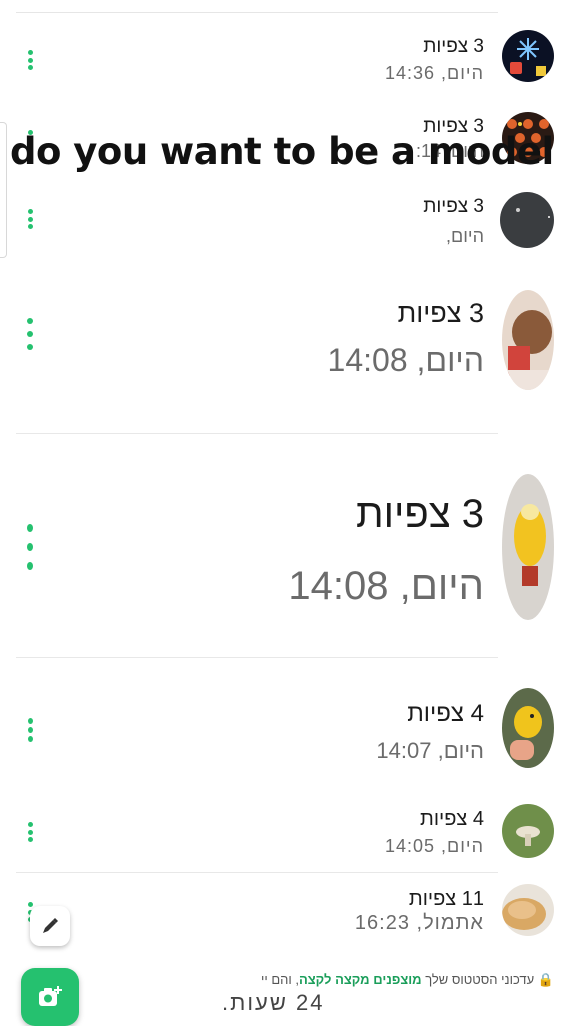  I want to click on pencil-icon, so click(50, 925).